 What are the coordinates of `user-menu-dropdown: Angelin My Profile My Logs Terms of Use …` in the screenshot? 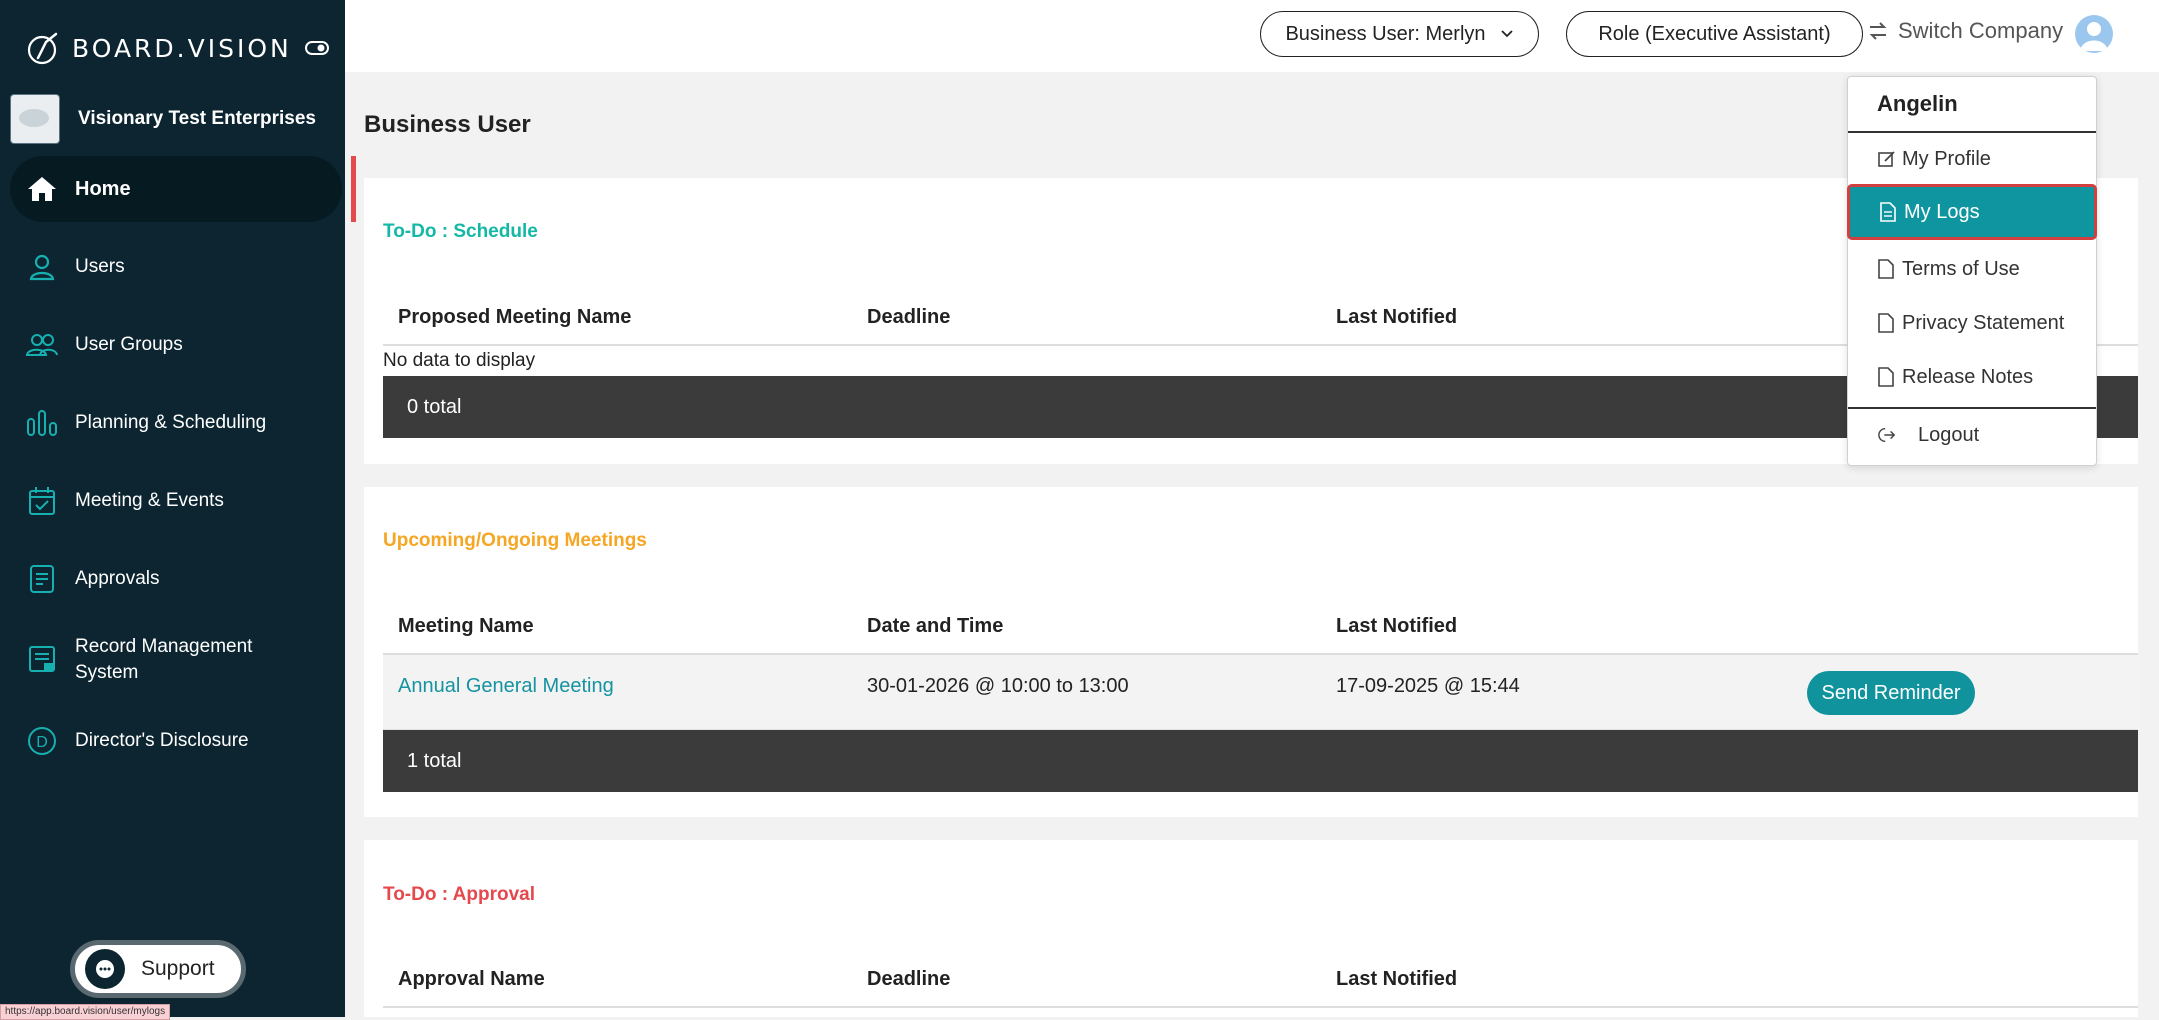 It's located at (1972, 271).